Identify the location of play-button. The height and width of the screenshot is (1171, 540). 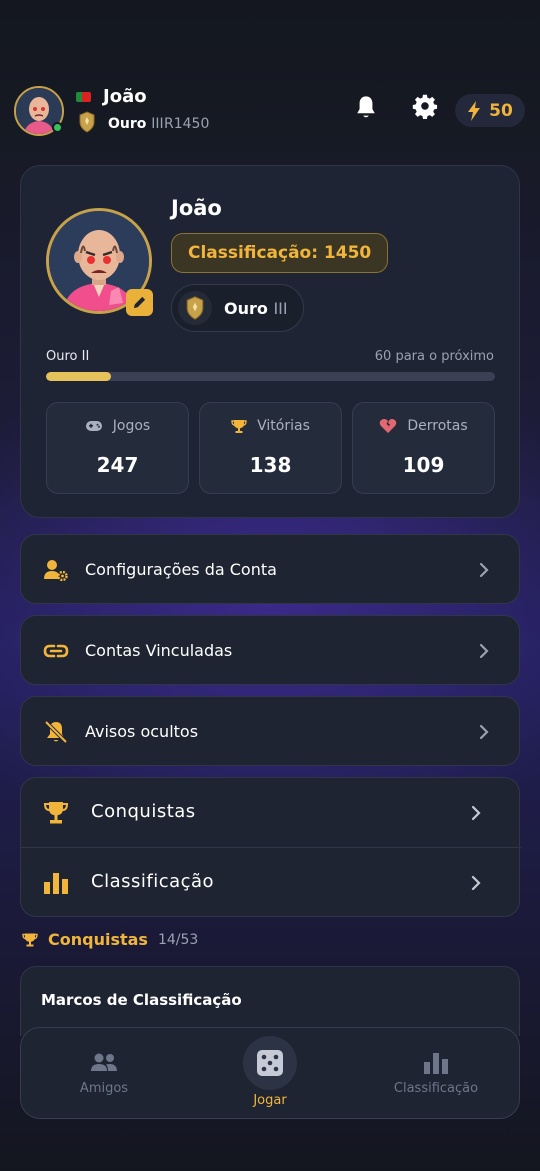
(270, 1063).